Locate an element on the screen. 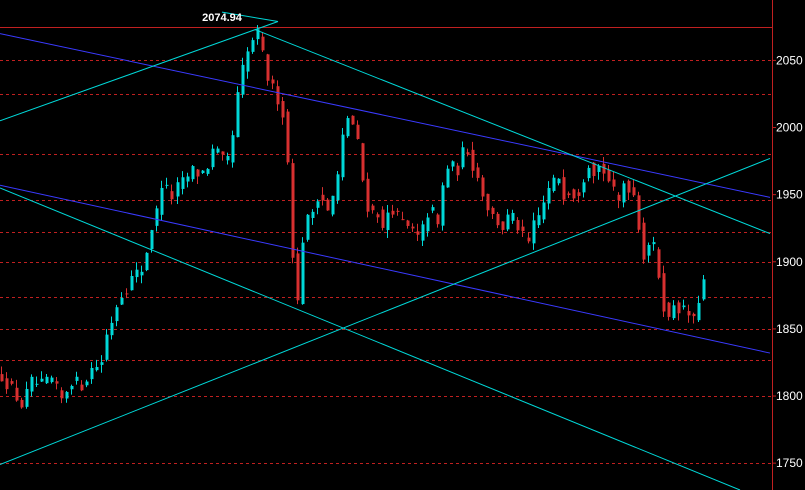 The height and width of the screenshot is (490, 805). y-tick-label: 1800 is located at coordinates (789, 396).